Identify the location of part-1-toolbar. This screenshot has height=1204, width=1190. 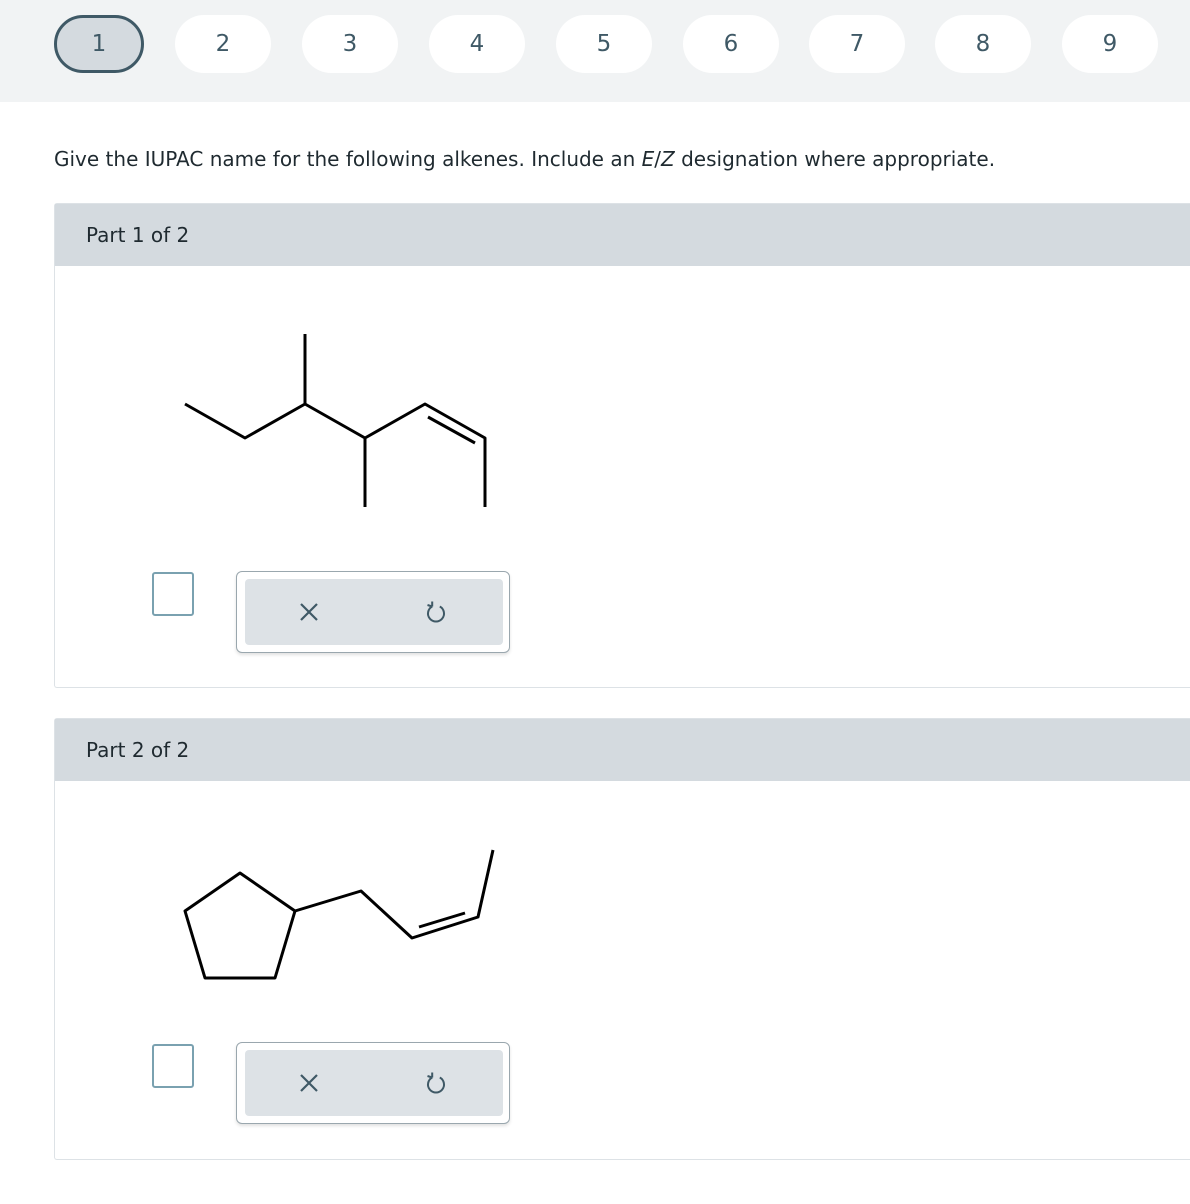
(374, 612).